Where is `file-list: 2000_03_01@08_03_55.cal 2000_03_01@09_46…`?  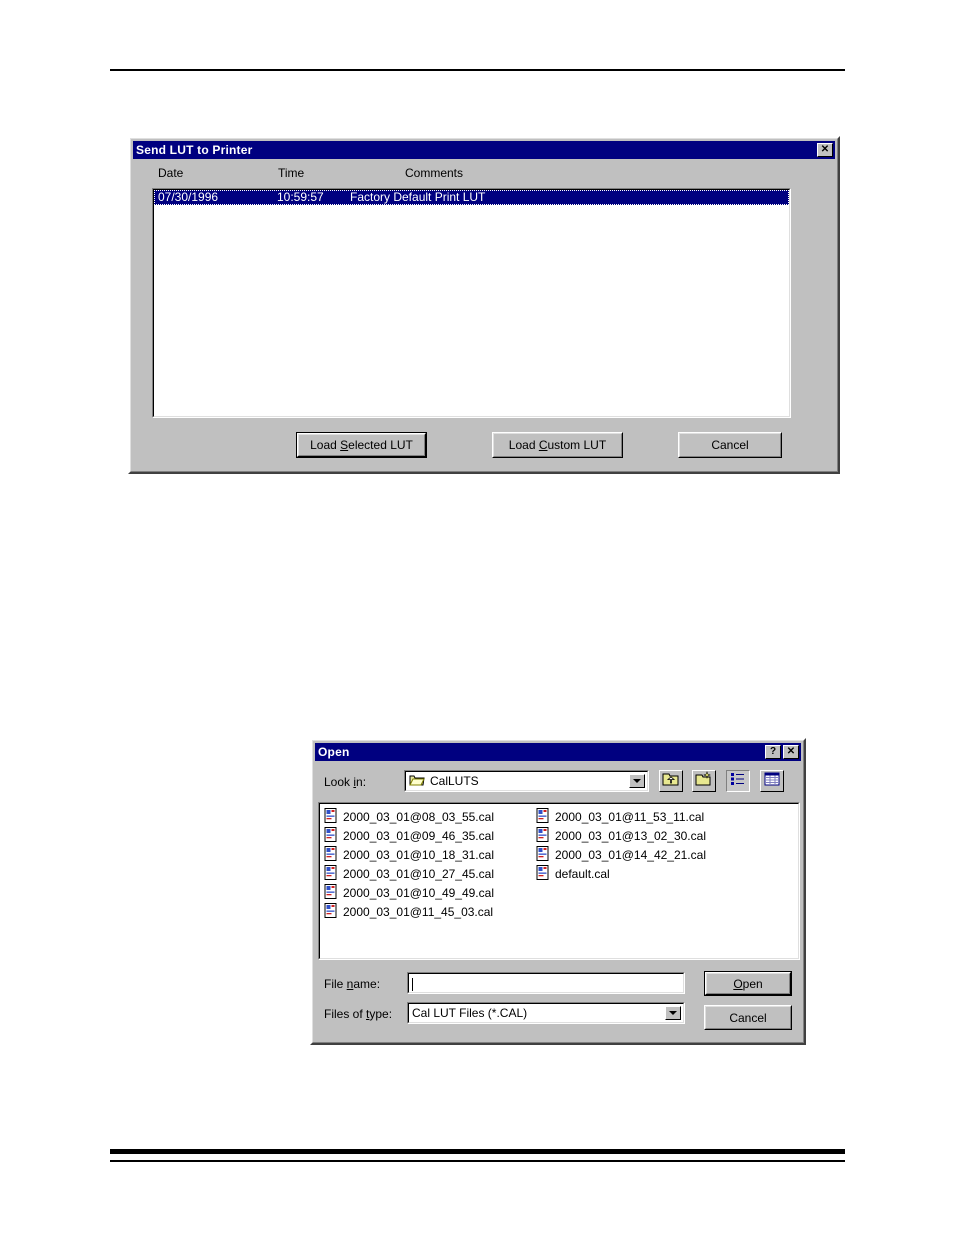
file-list: 2000_03_01@08_03_55.cal 2000_03_01@09_46… is located at coordinates (559, 881).